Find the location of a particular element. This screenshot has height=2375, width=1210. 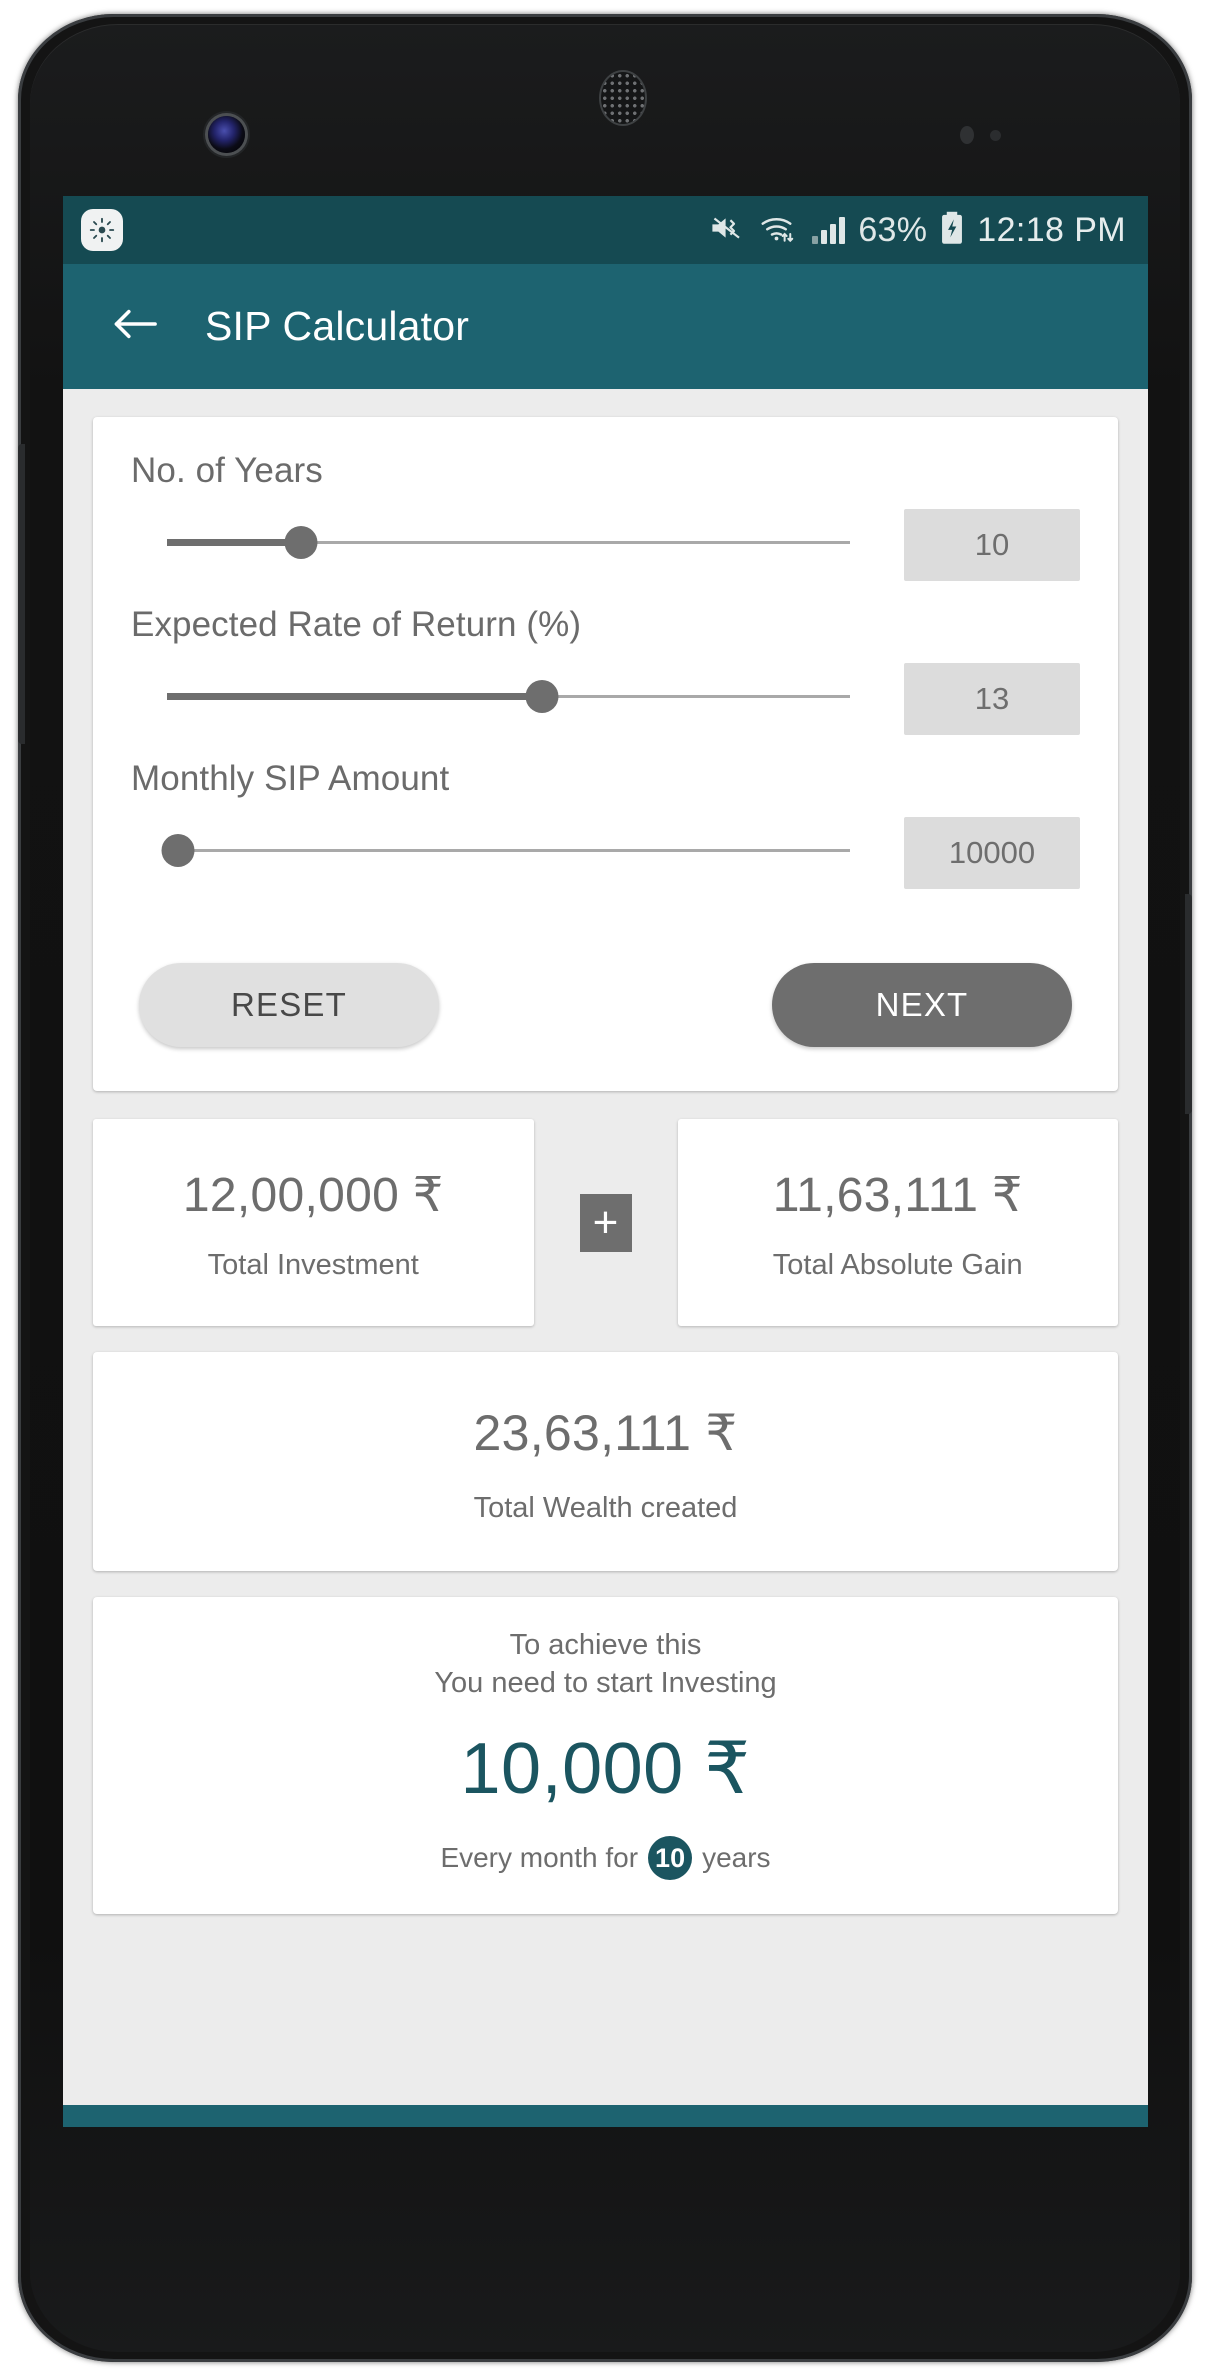

status-bar-right: 63% 12:18 PM is located at coordinates (918, 230).